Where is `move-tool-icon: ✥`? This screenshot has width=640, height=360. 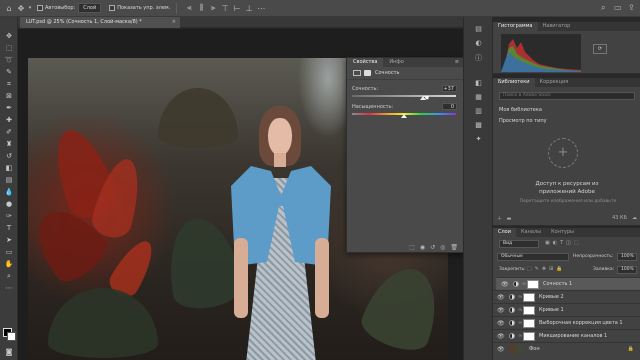
move-tool-icon: ✥ is located at coordinates (21, 8).